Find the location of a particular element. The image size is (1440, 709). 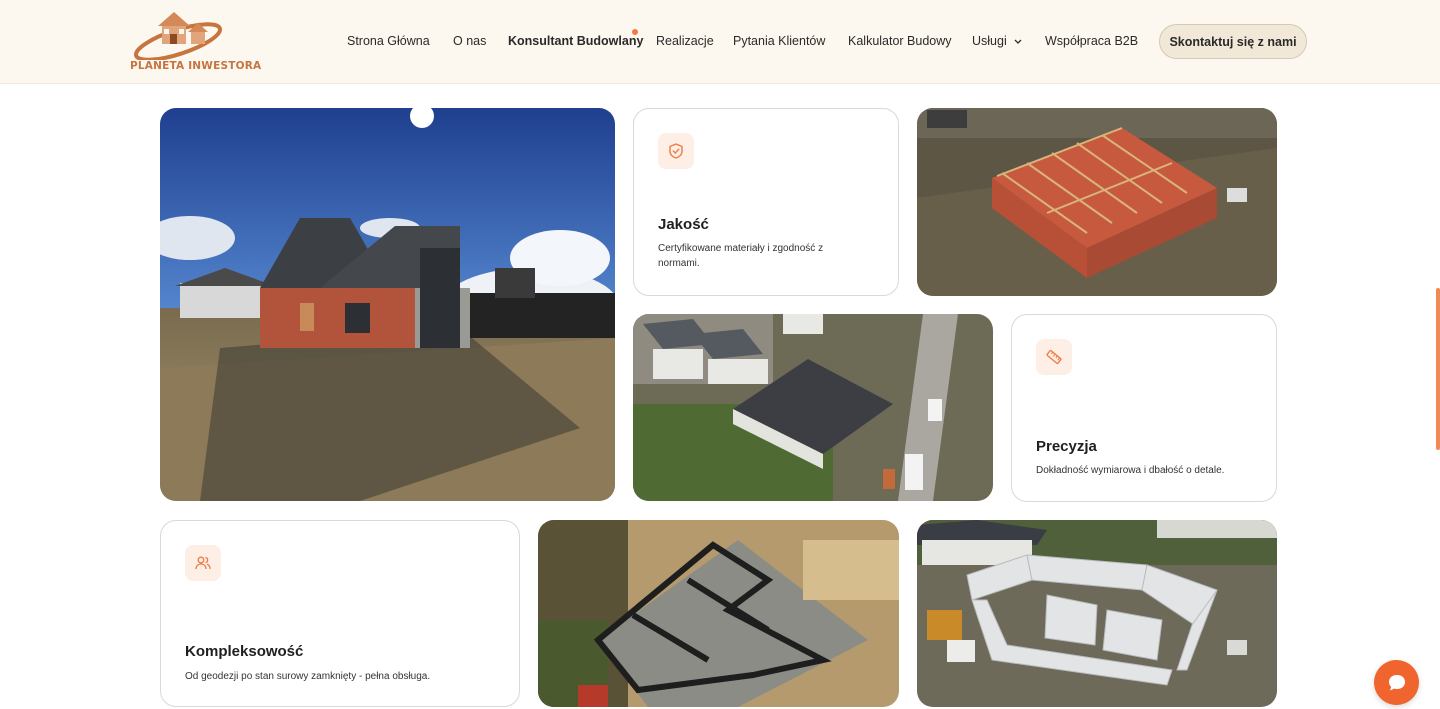

walls-image is located at coordinates (1097, 613).